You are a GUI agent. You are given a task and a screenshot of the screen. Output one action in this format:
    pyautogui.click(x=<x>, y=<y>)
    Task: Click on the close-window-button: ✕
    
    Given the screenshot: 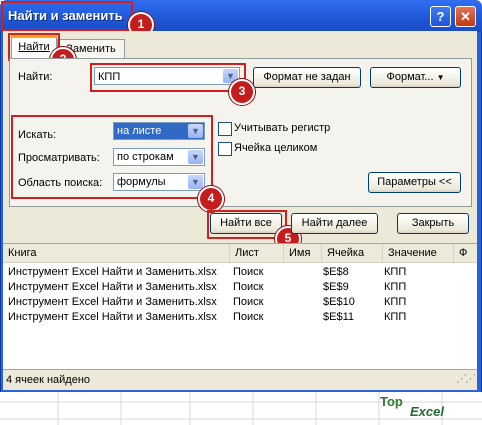 What is the action you would take?
    pyautogui.click(x=465, y=16)
    